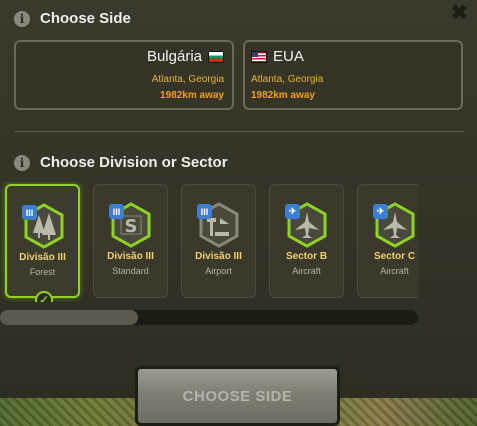  What do you see at coordinates (131, 226) in the screenshot?
I see `svg-text: S` at bounding box center [131, 226].